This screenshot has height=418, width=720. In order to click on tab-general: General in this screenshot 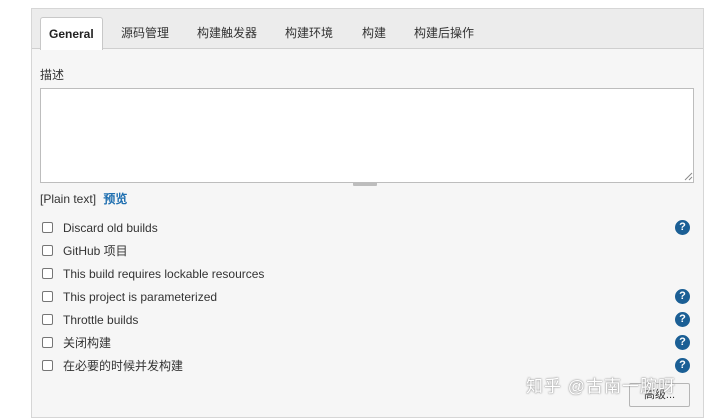, I will do `click(71, 33)`.